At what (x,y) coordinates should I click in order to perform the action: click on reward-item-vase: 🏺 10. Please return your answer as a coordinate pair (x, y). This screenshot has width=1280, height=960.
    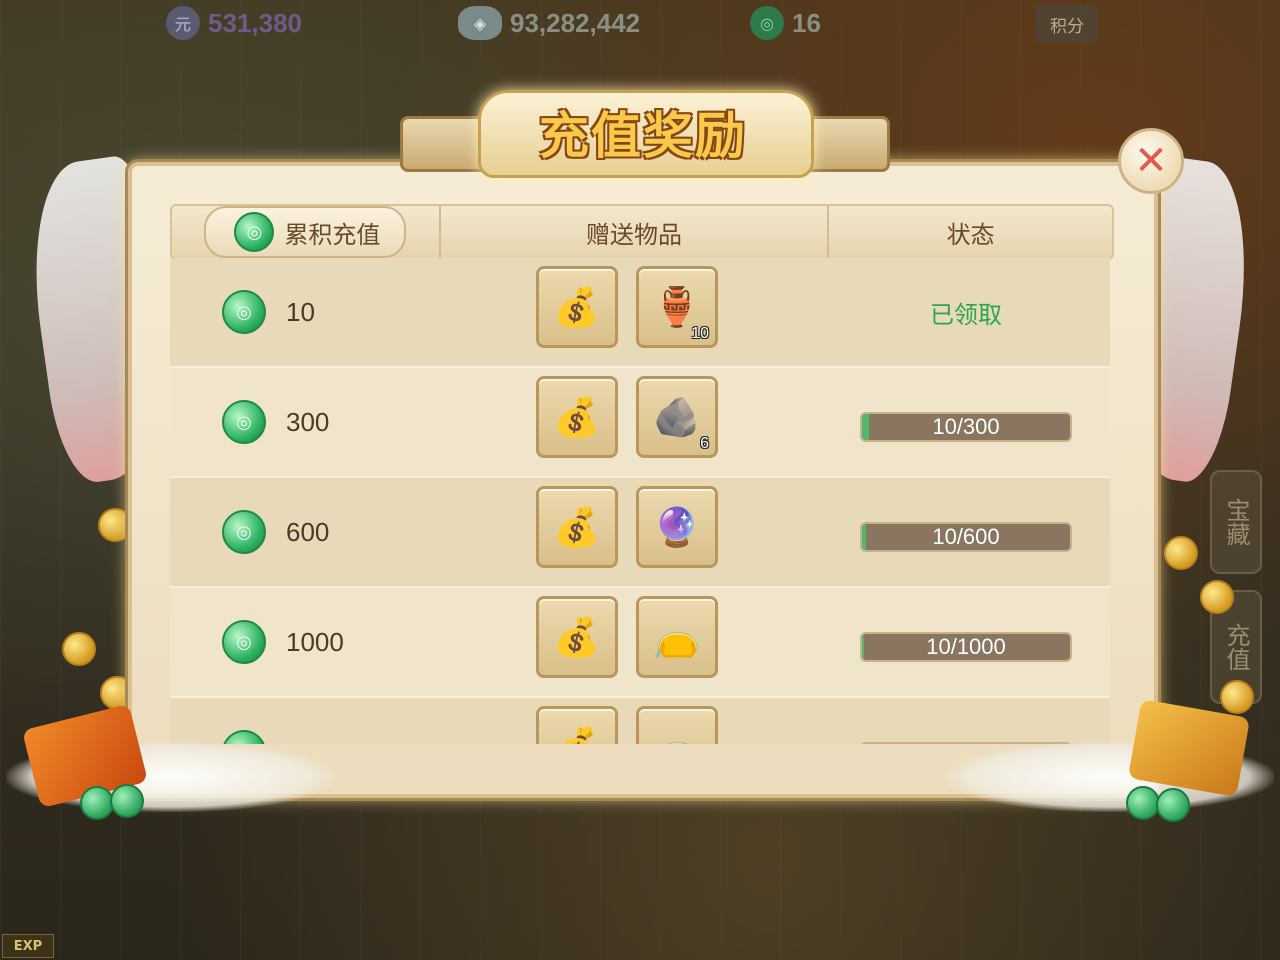
    Looking at the image, I should click on (677, 307).